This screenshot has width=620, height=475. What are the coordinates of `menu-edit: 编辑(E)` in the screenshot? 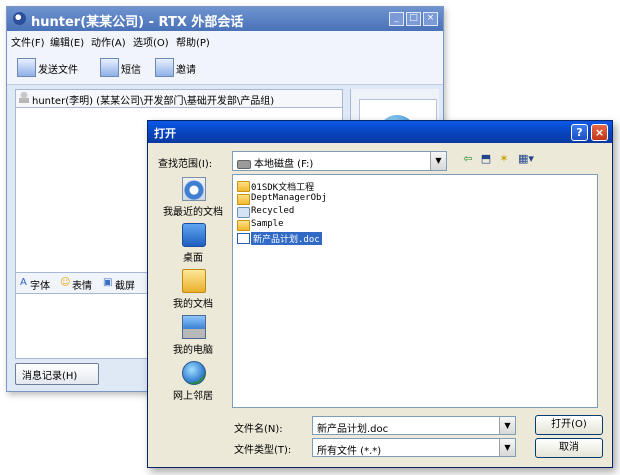 It's located at (67, 41).